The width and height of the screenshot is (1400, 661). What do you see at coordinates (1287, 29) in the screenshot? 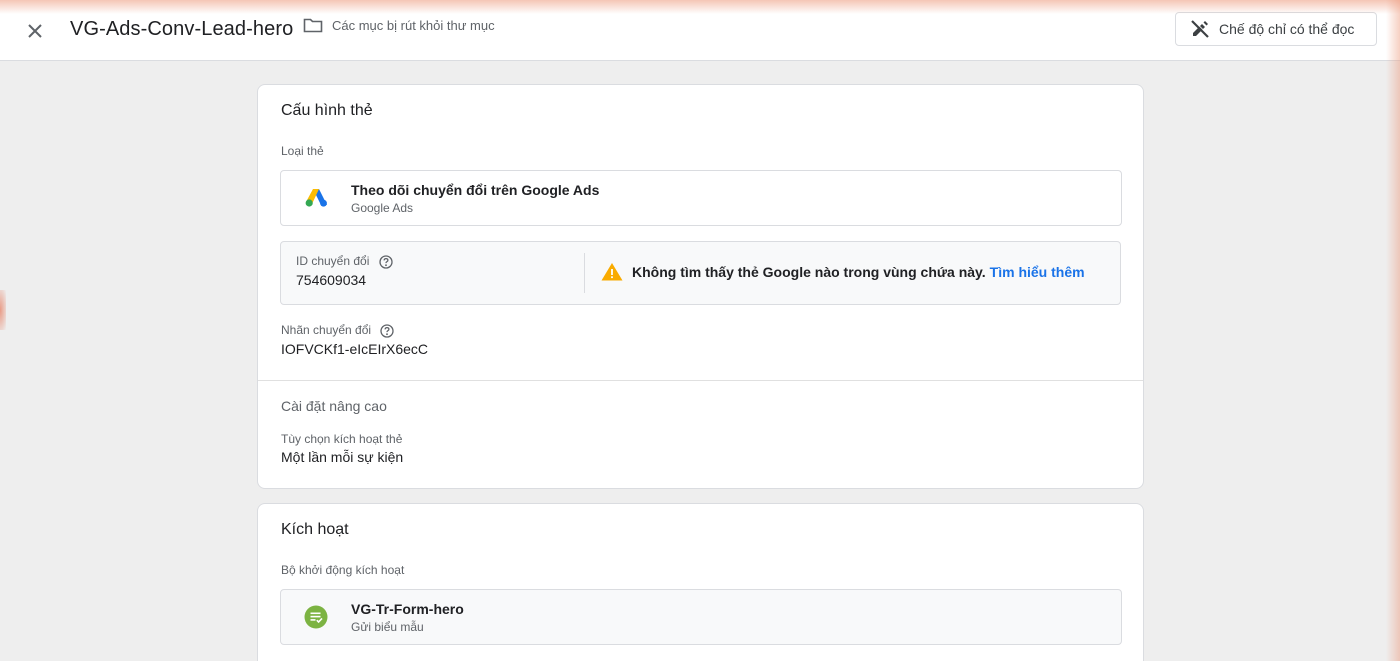
I see `readonly-mode-label: Chế độ chỉ có thể đọc` at bounding box center [1287, 29].